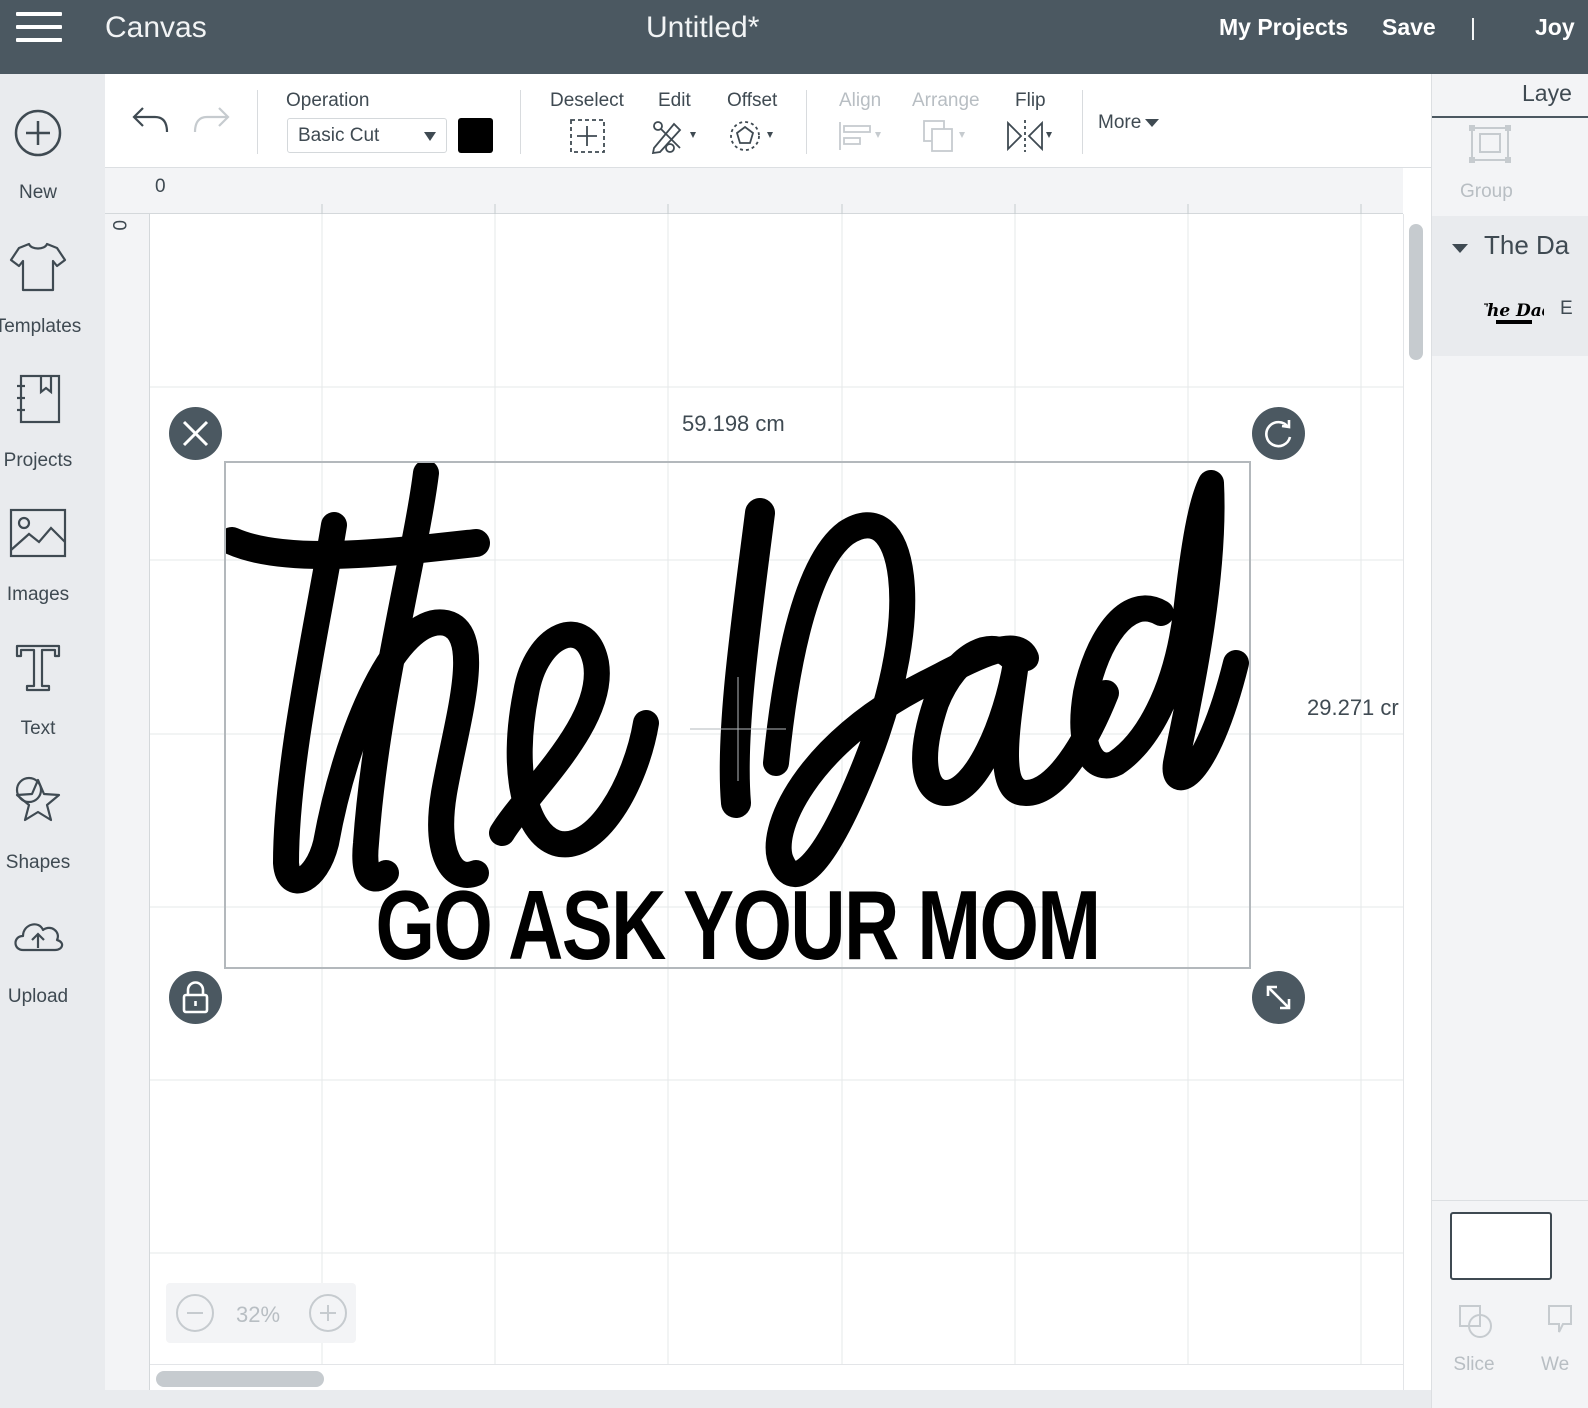  What do you see at coordinates (475, 135) in the screenshot?
I see `operation-color-swatch` at bounding box center [475, 135].